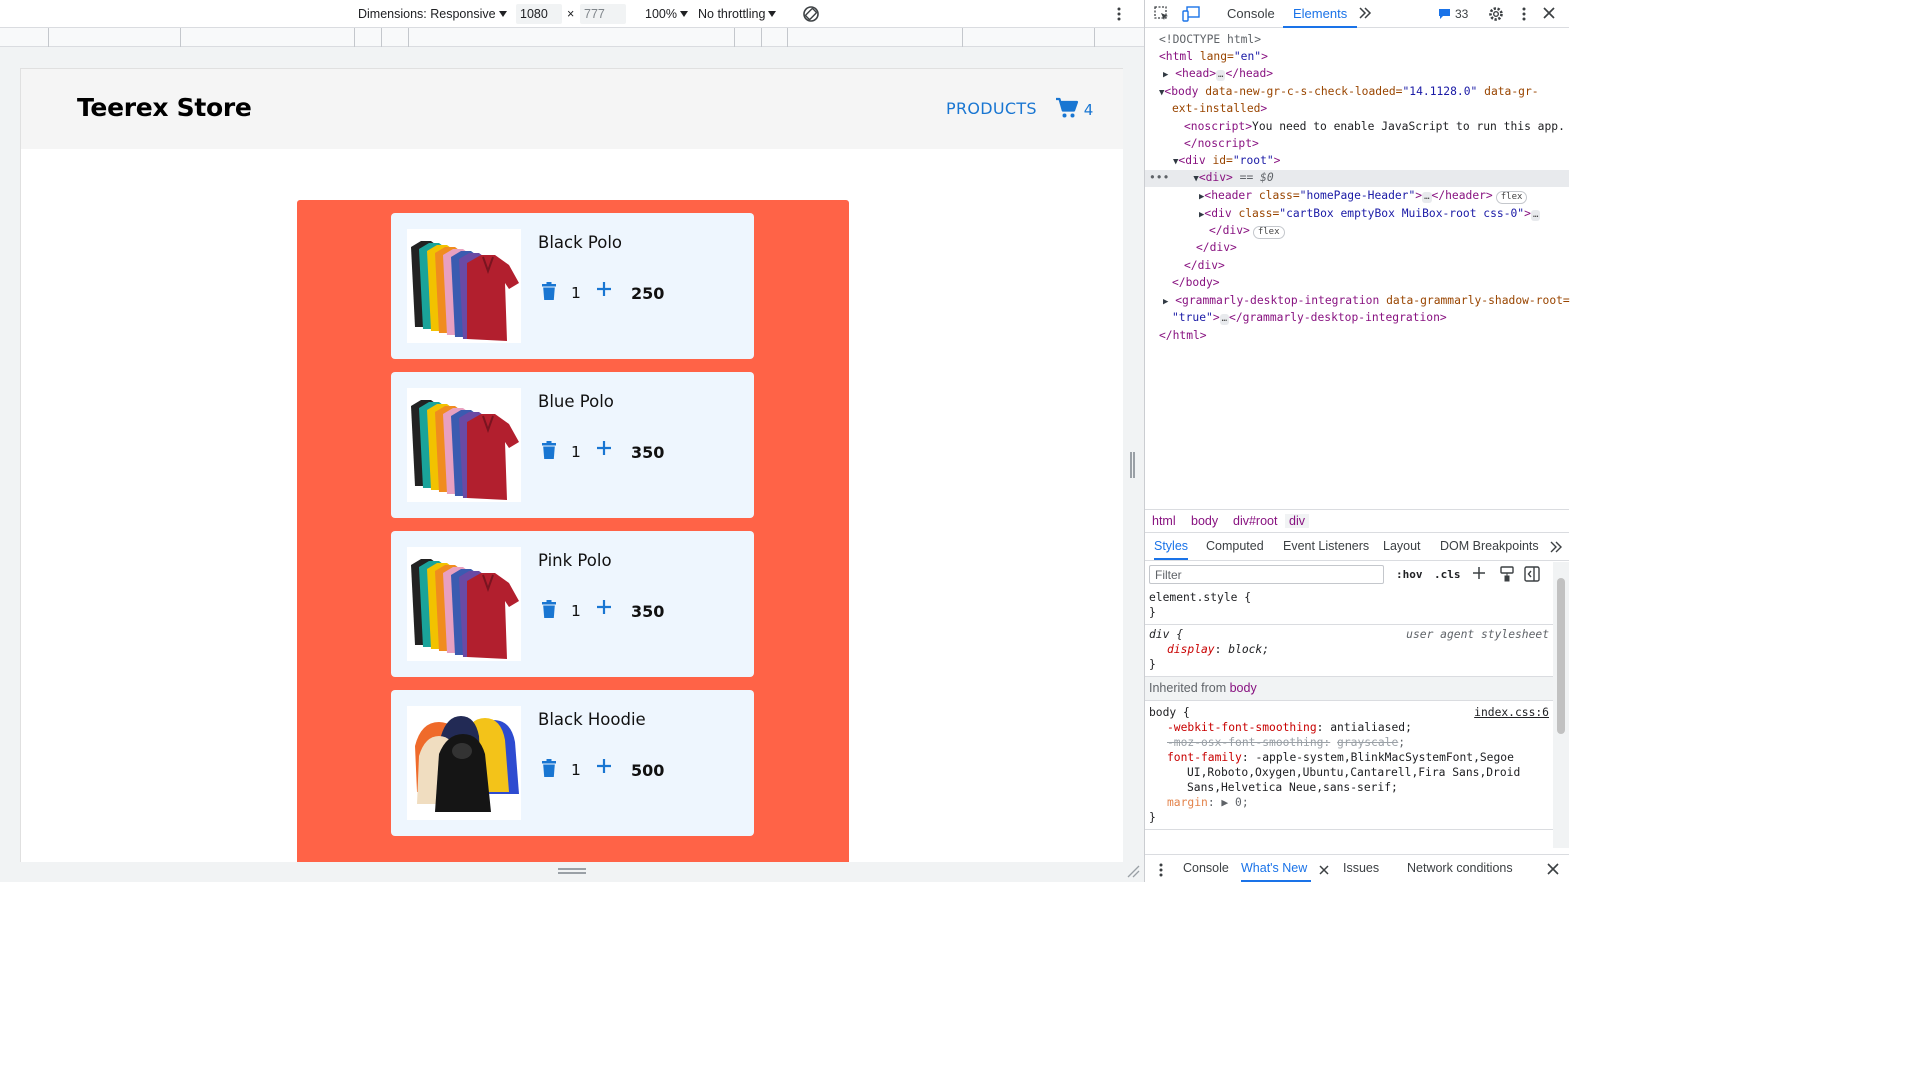 The width and height of the screenshot is (1920, 1080). I want to click on dom-node-head: ▶ <head>… </head>, so click(1218, 74).